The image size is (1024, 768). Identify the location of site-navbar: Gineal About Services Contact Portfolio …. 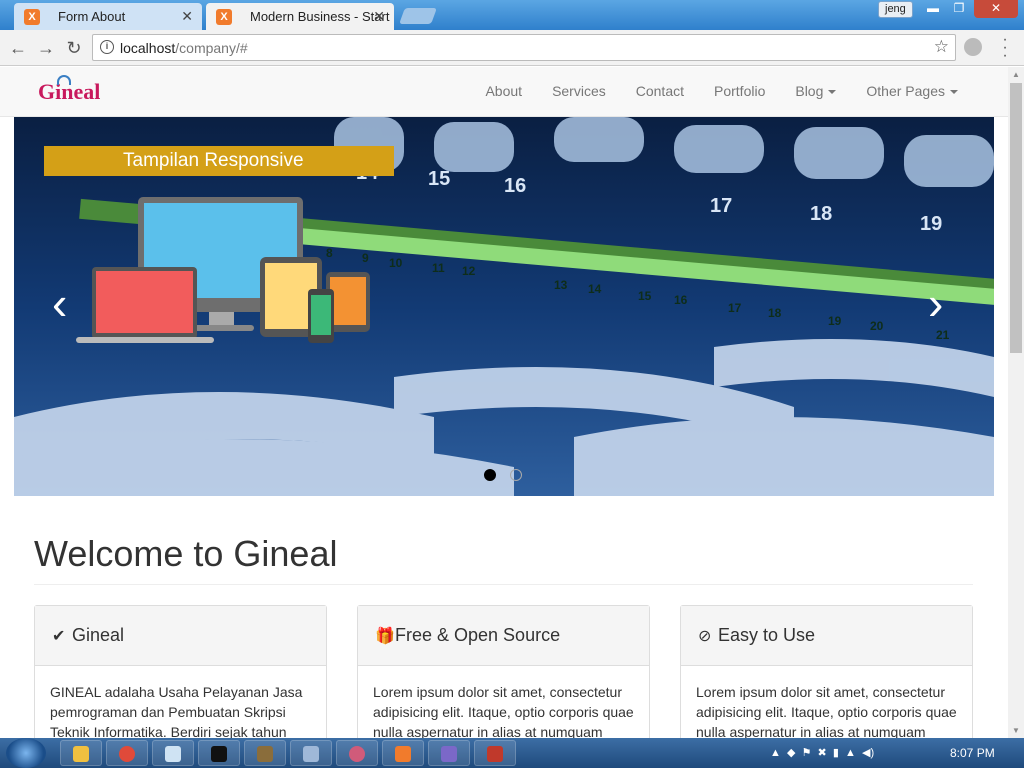
(504, 92).